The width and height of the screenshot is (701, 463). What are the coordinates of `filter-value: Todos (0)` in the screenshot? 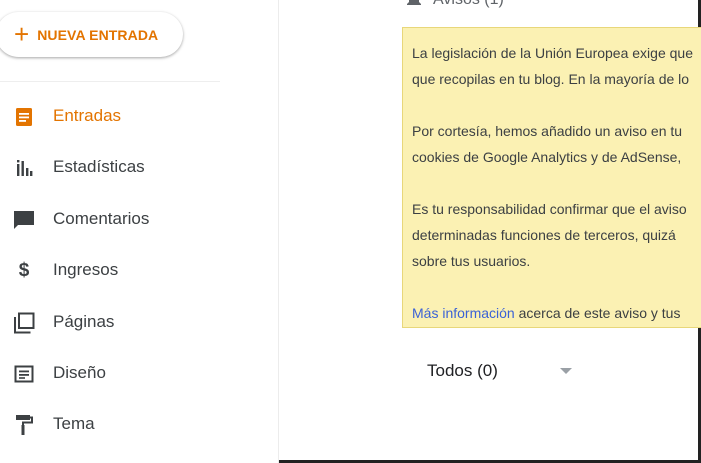 It's located at (462, 370).